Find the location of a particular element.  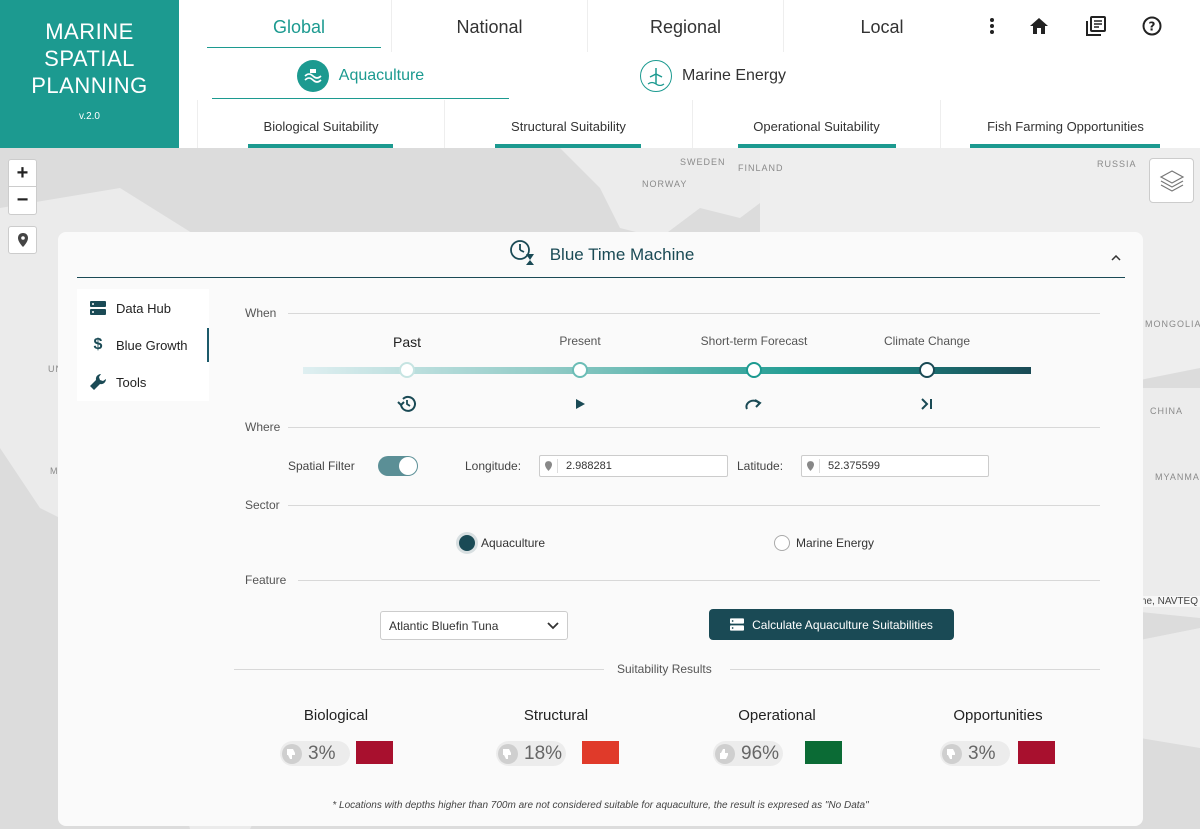

subtab-biological: Biological Suitability is located at coordinates (320, 124).